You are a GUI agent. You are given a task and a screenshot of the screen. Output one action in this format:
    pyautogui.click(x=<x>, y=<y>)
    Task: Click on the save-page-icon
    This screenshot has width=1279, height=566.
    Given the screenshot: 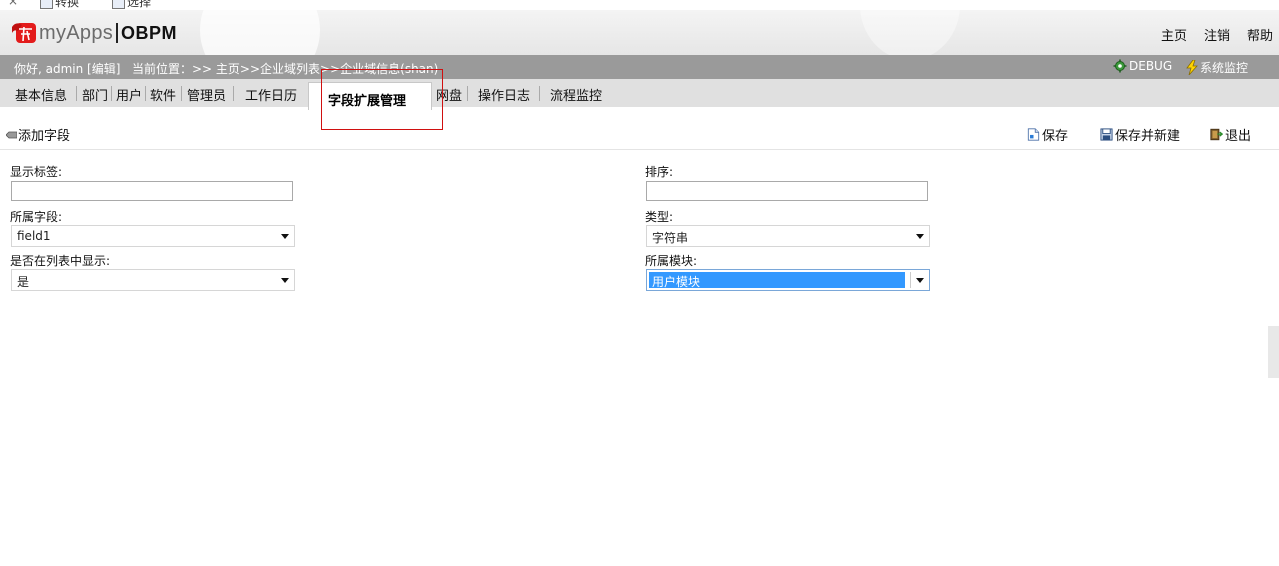 What is the action you would take?
    pyautogui.click(x=1033, y=134)
    